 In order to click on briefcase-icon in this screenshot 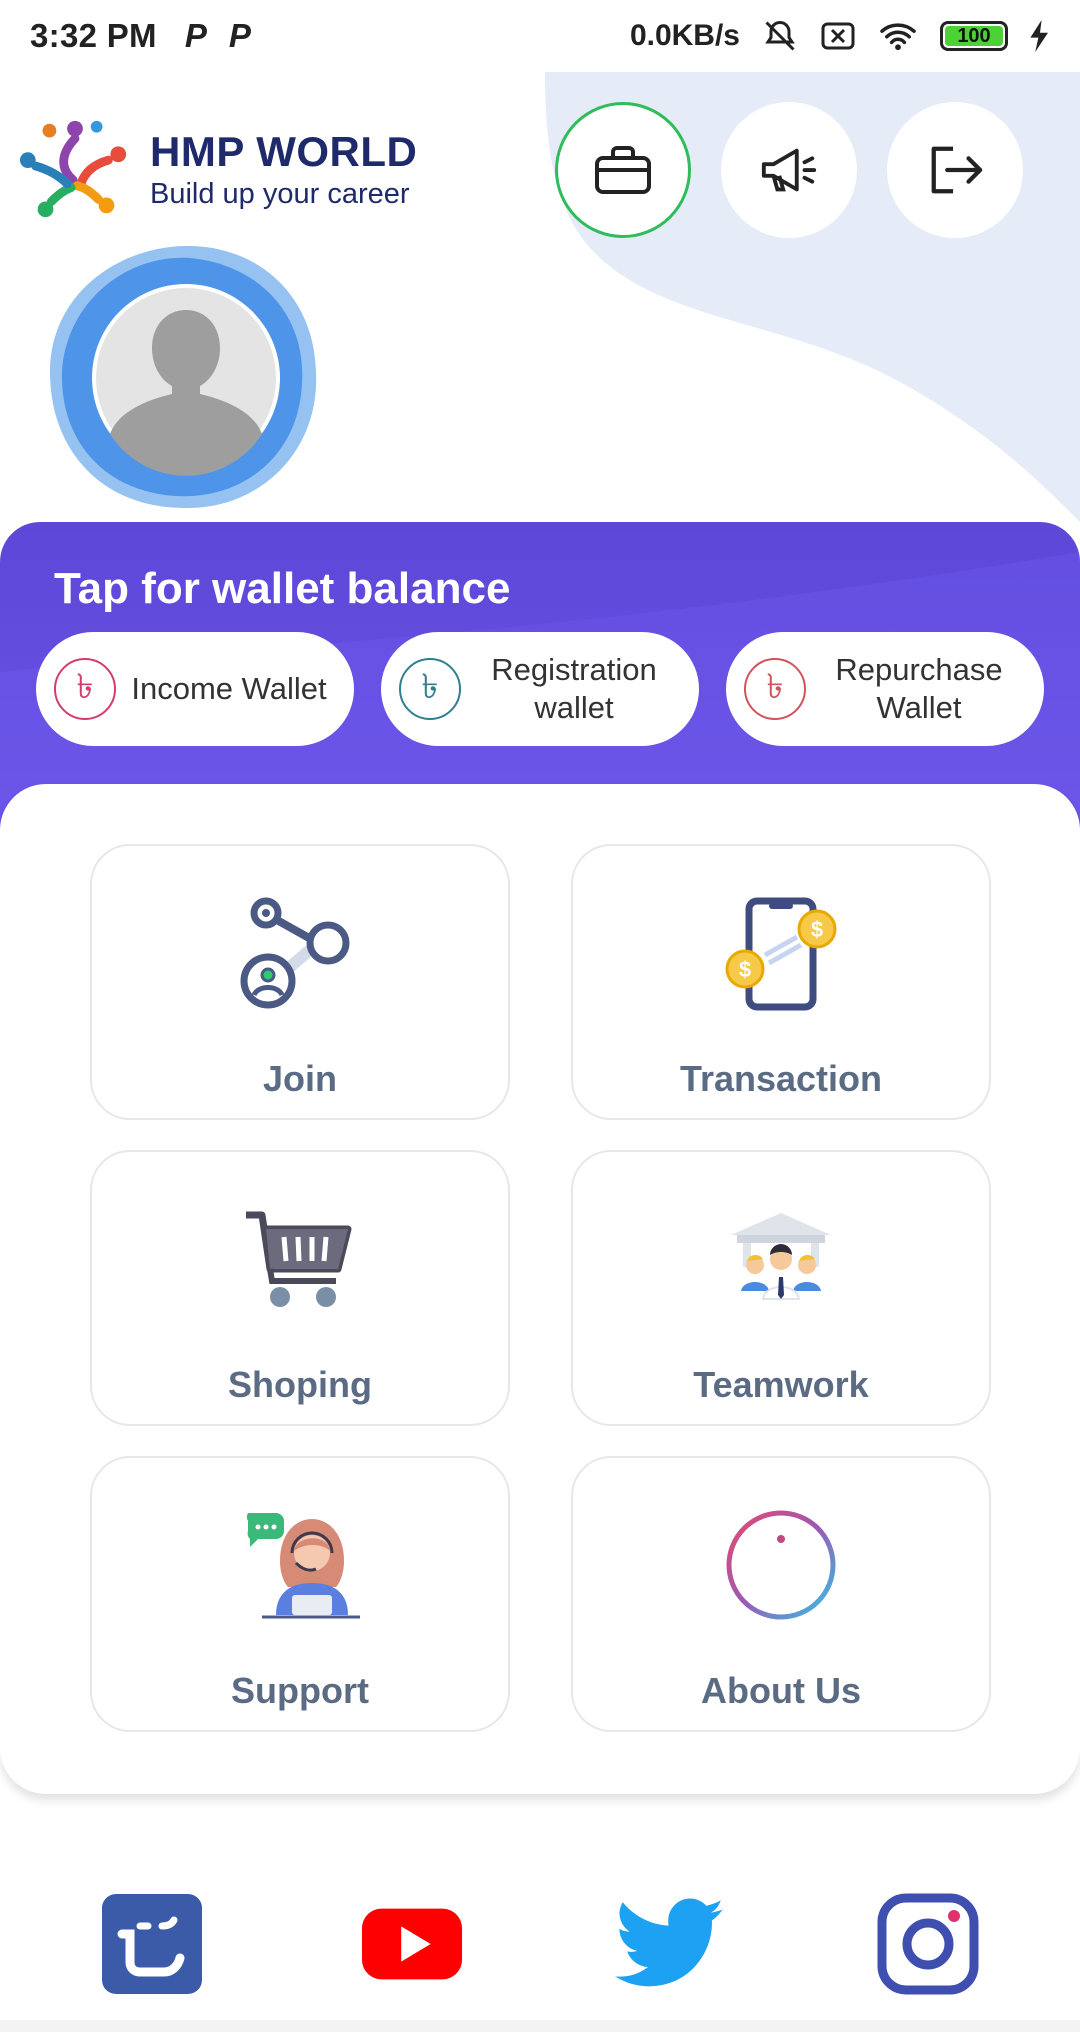, I will do `click(623, 170)`.